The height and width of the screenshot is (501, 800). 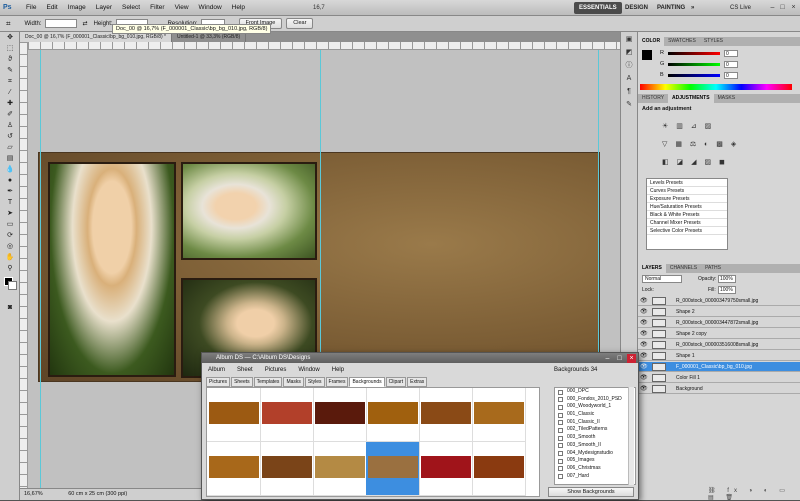 What do you see at coordinates (595, 415) in the screenshot?
I see `folder-list-item: 001_Classic` at bounding box center [595, 415].